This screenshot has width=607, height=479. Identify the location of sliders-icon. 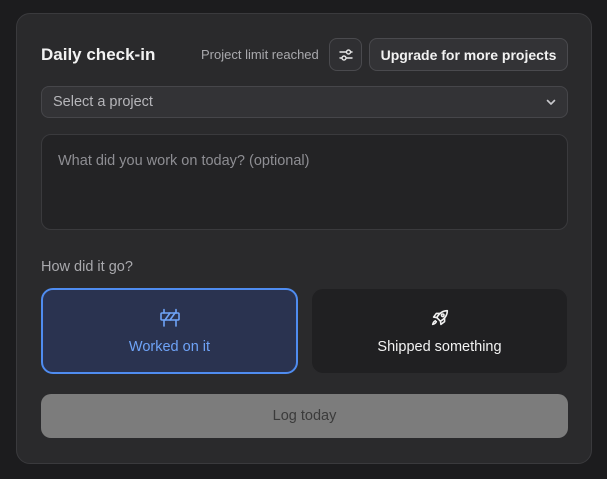
(345, 54).